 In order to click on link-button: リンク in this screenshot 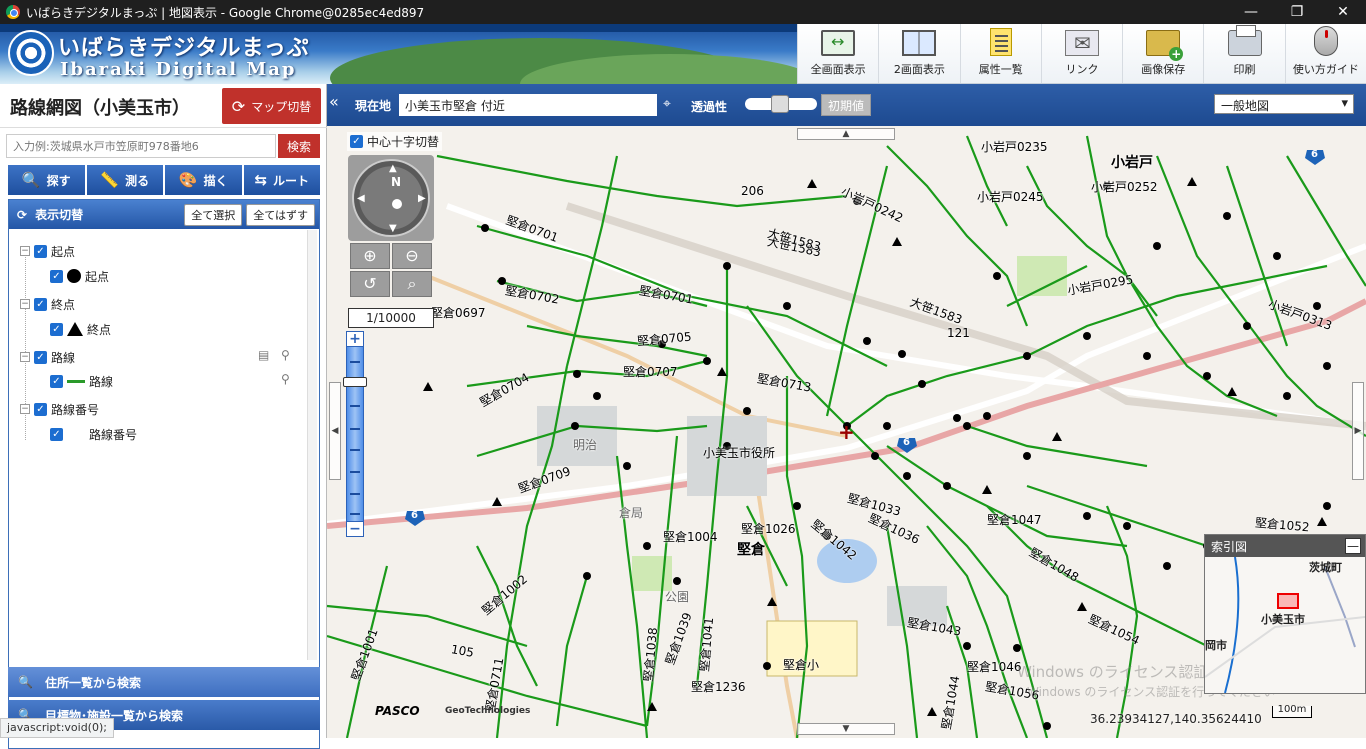, I will do `click(1081, 53)`.